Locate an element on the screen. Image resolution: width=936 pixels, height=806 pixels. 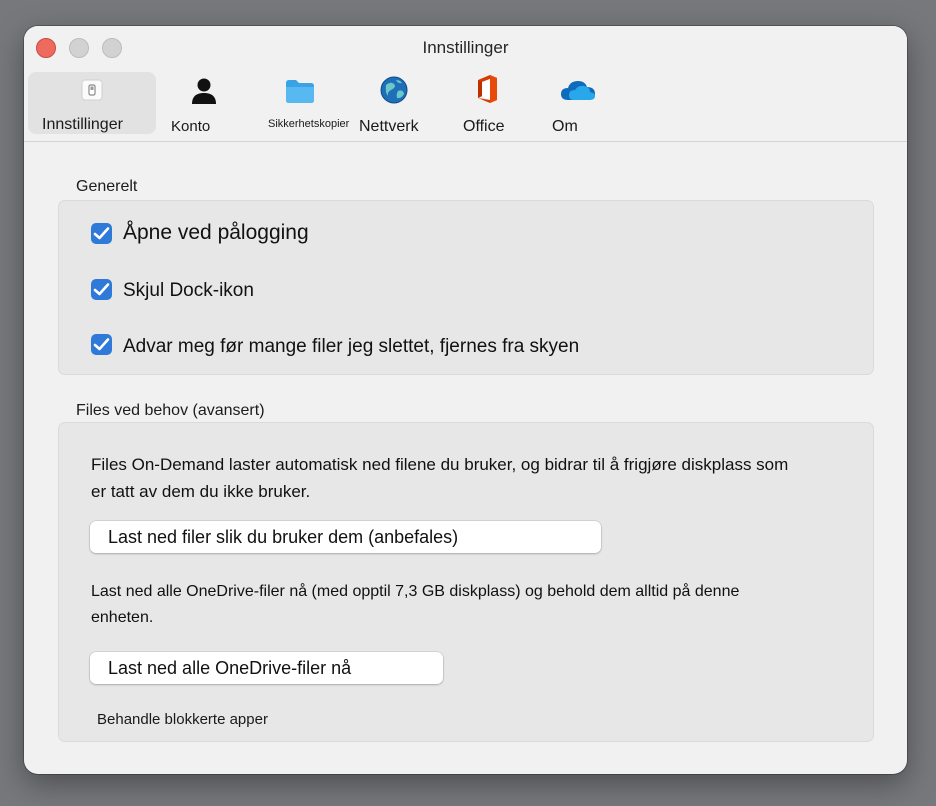
folder-icon is located at coordinates (300, 93).